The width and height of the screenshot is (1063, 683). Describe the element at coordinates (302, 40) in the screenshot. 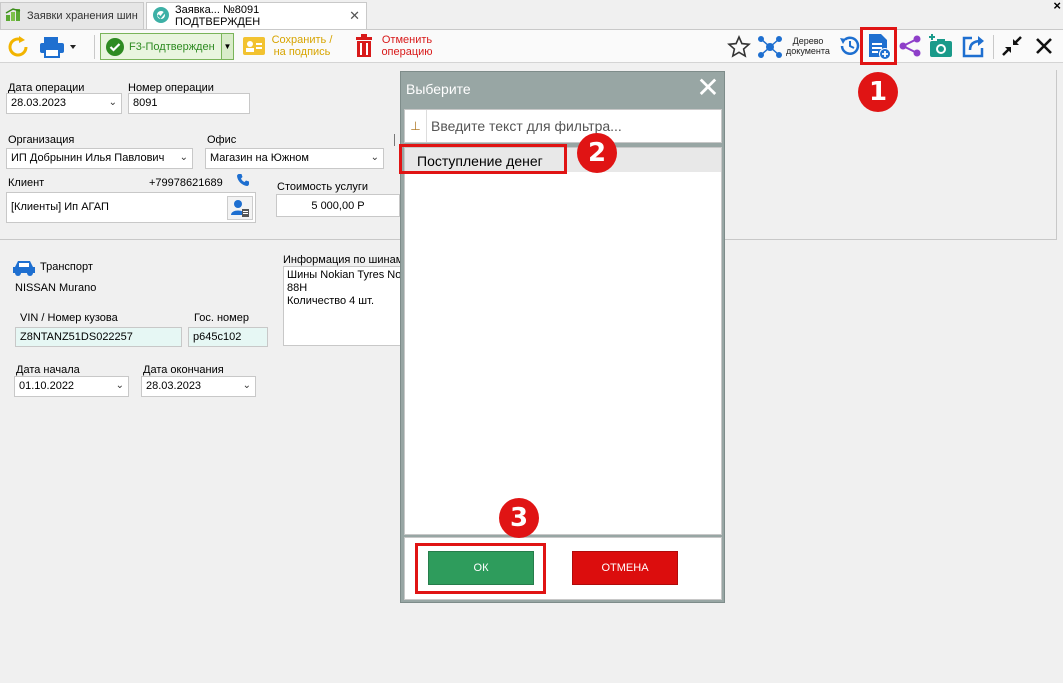

I see `save-for-signature-line1: Сохранить /` at that location.